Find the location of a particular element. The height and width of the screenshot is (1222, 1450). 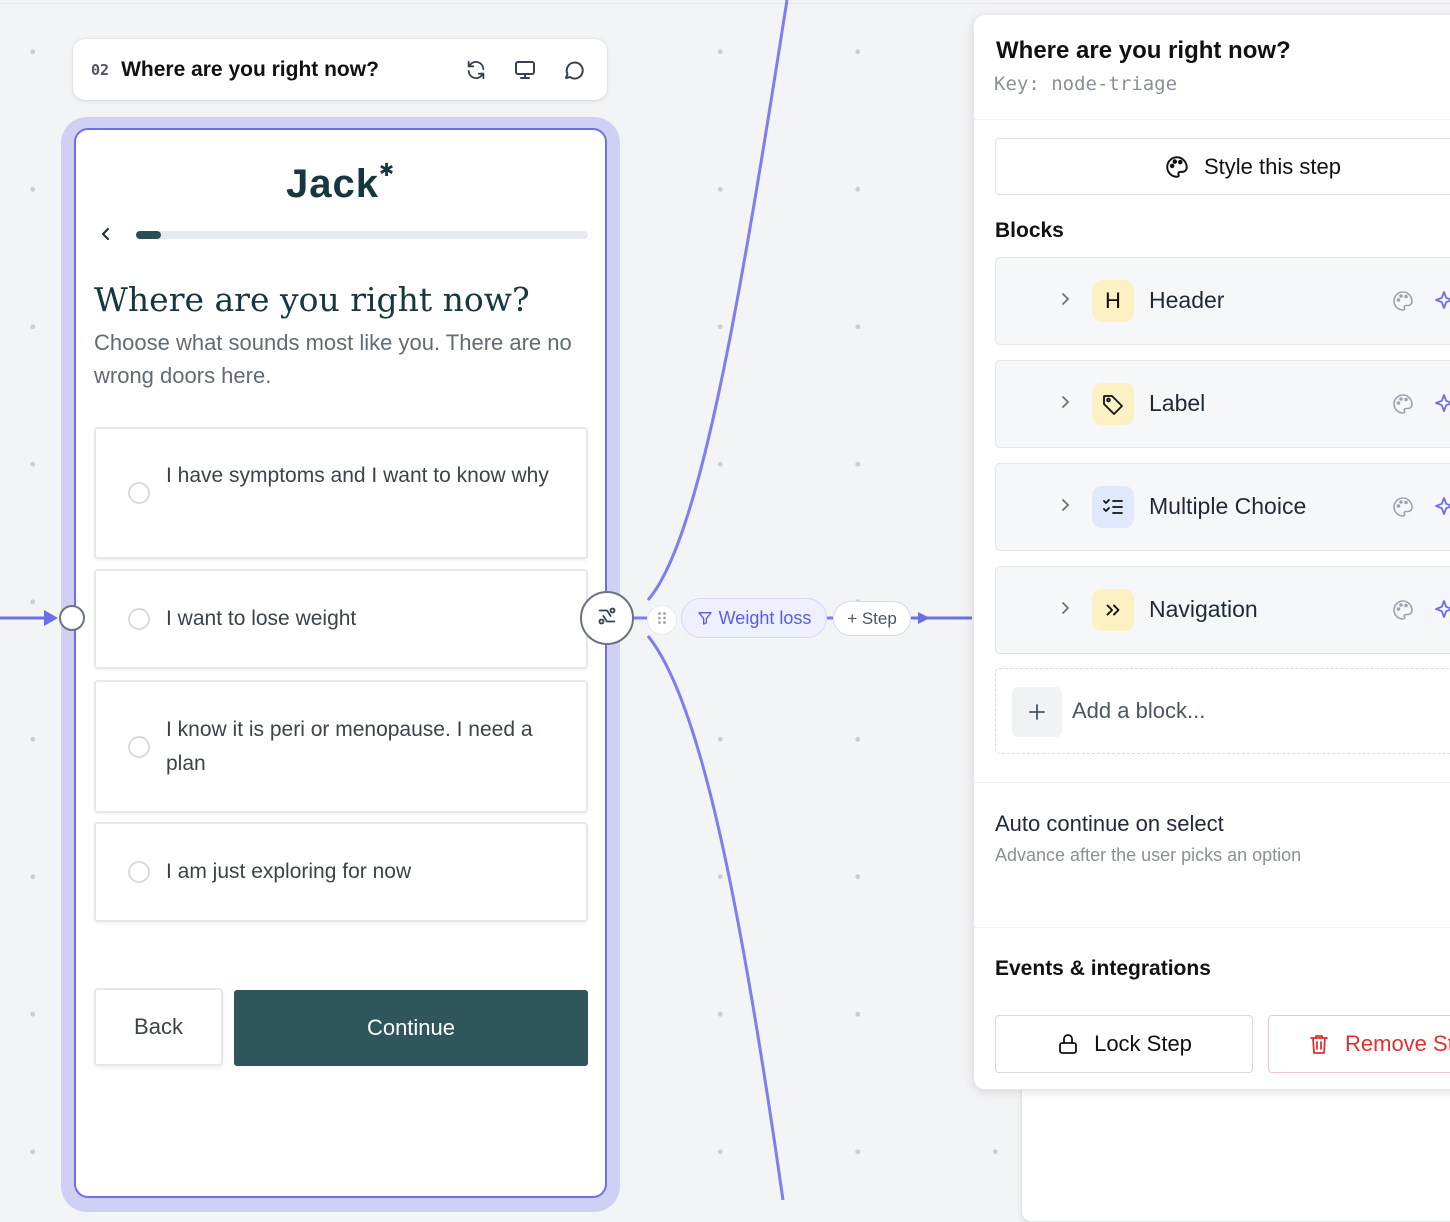

option-card: I want to lose weight is located at coordinates (341, 619).